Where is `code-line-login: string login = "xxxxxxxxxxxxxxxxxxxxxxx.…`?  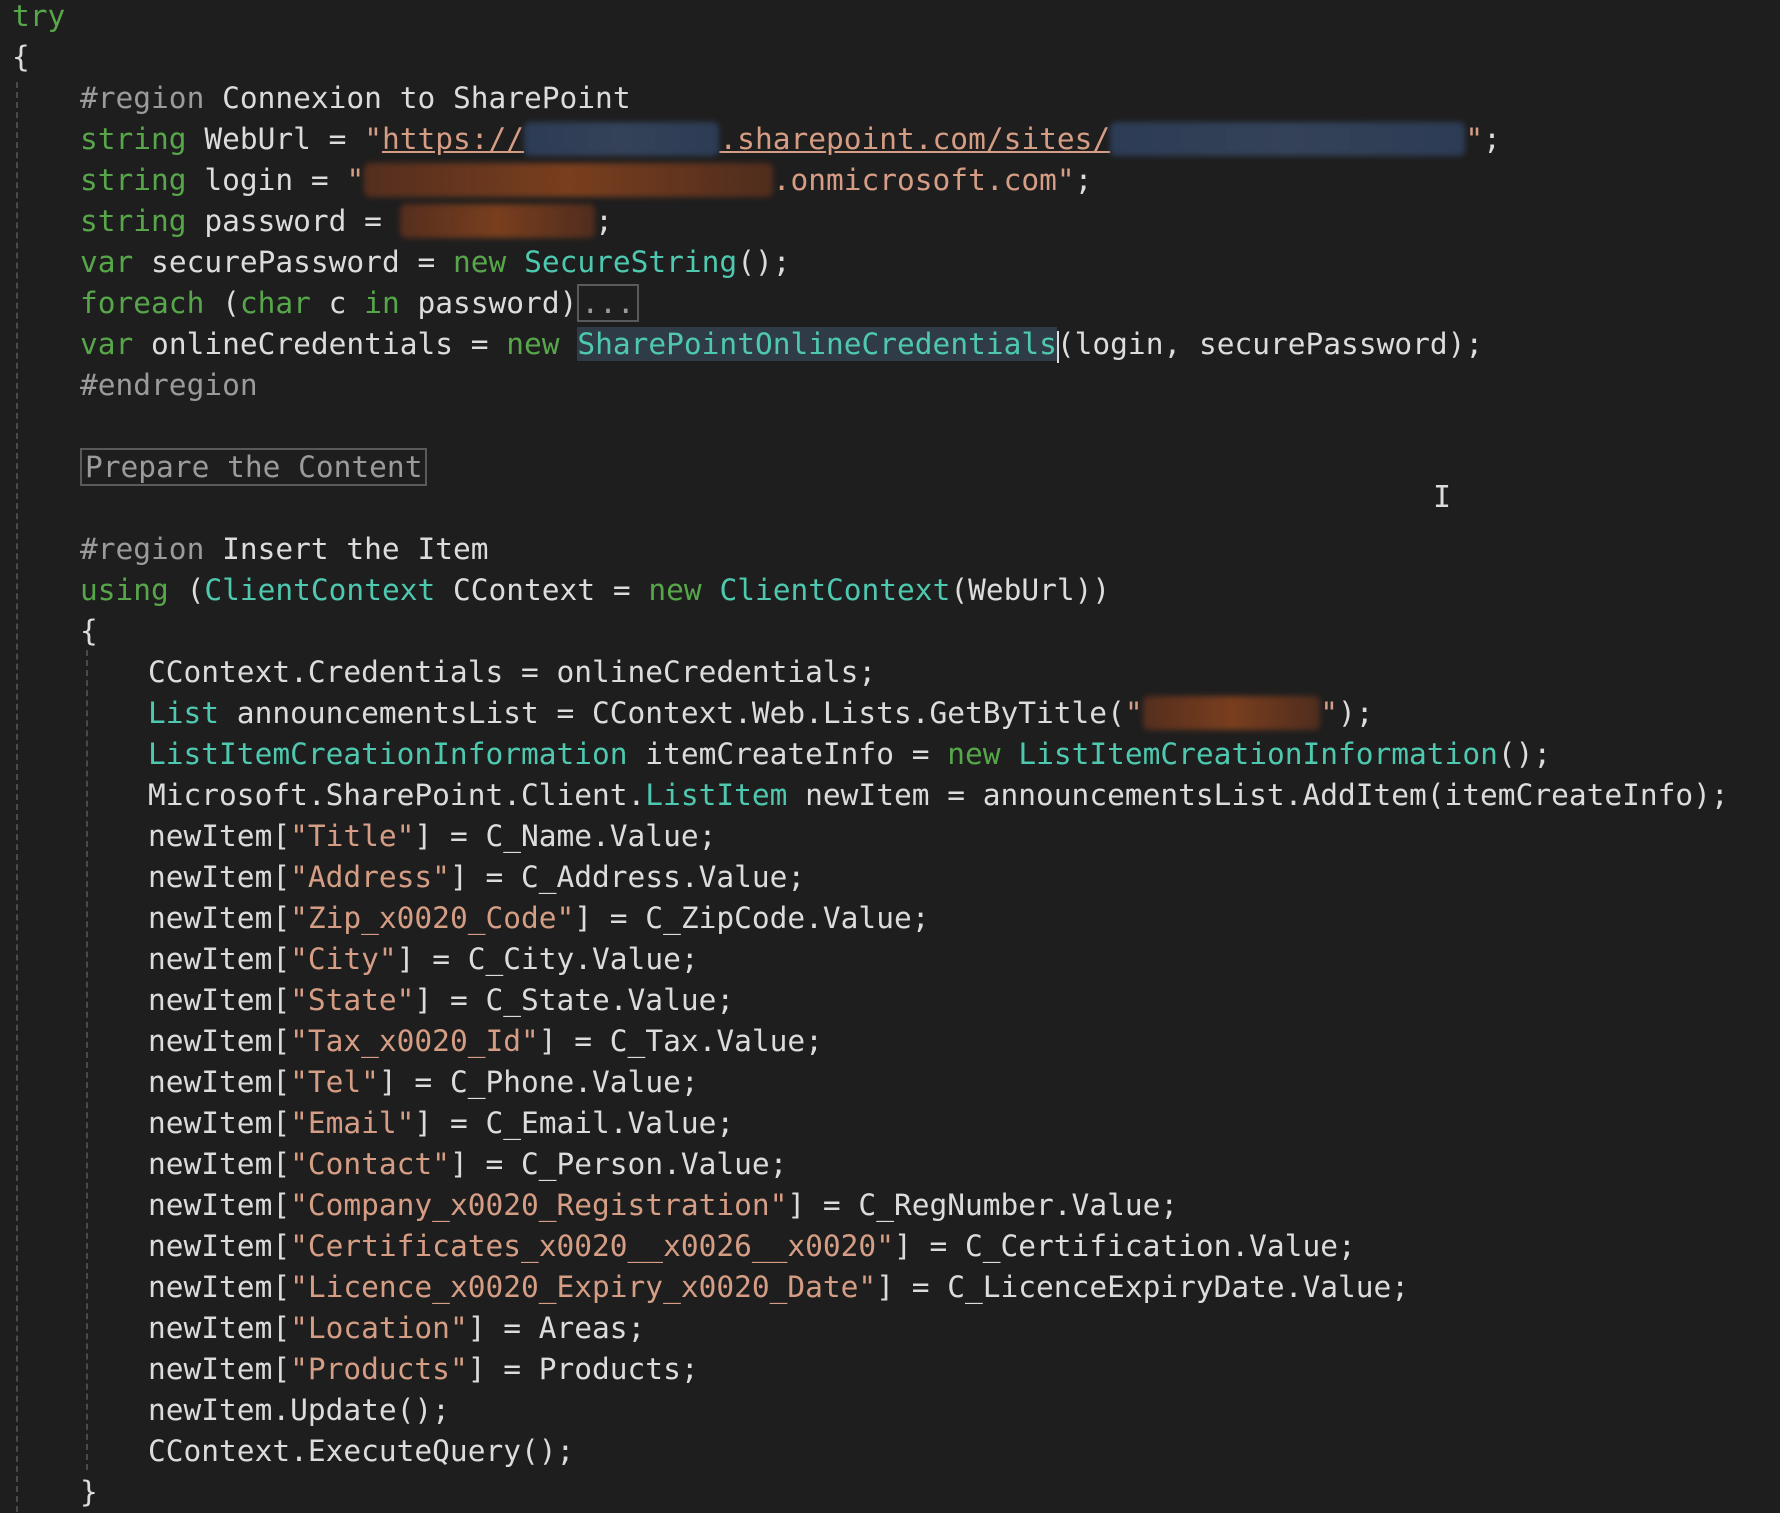 code-line-login: string login = "xxxxxxxxxxxxxxxxxxxxxxx.… is located at coordinates (586, 180).